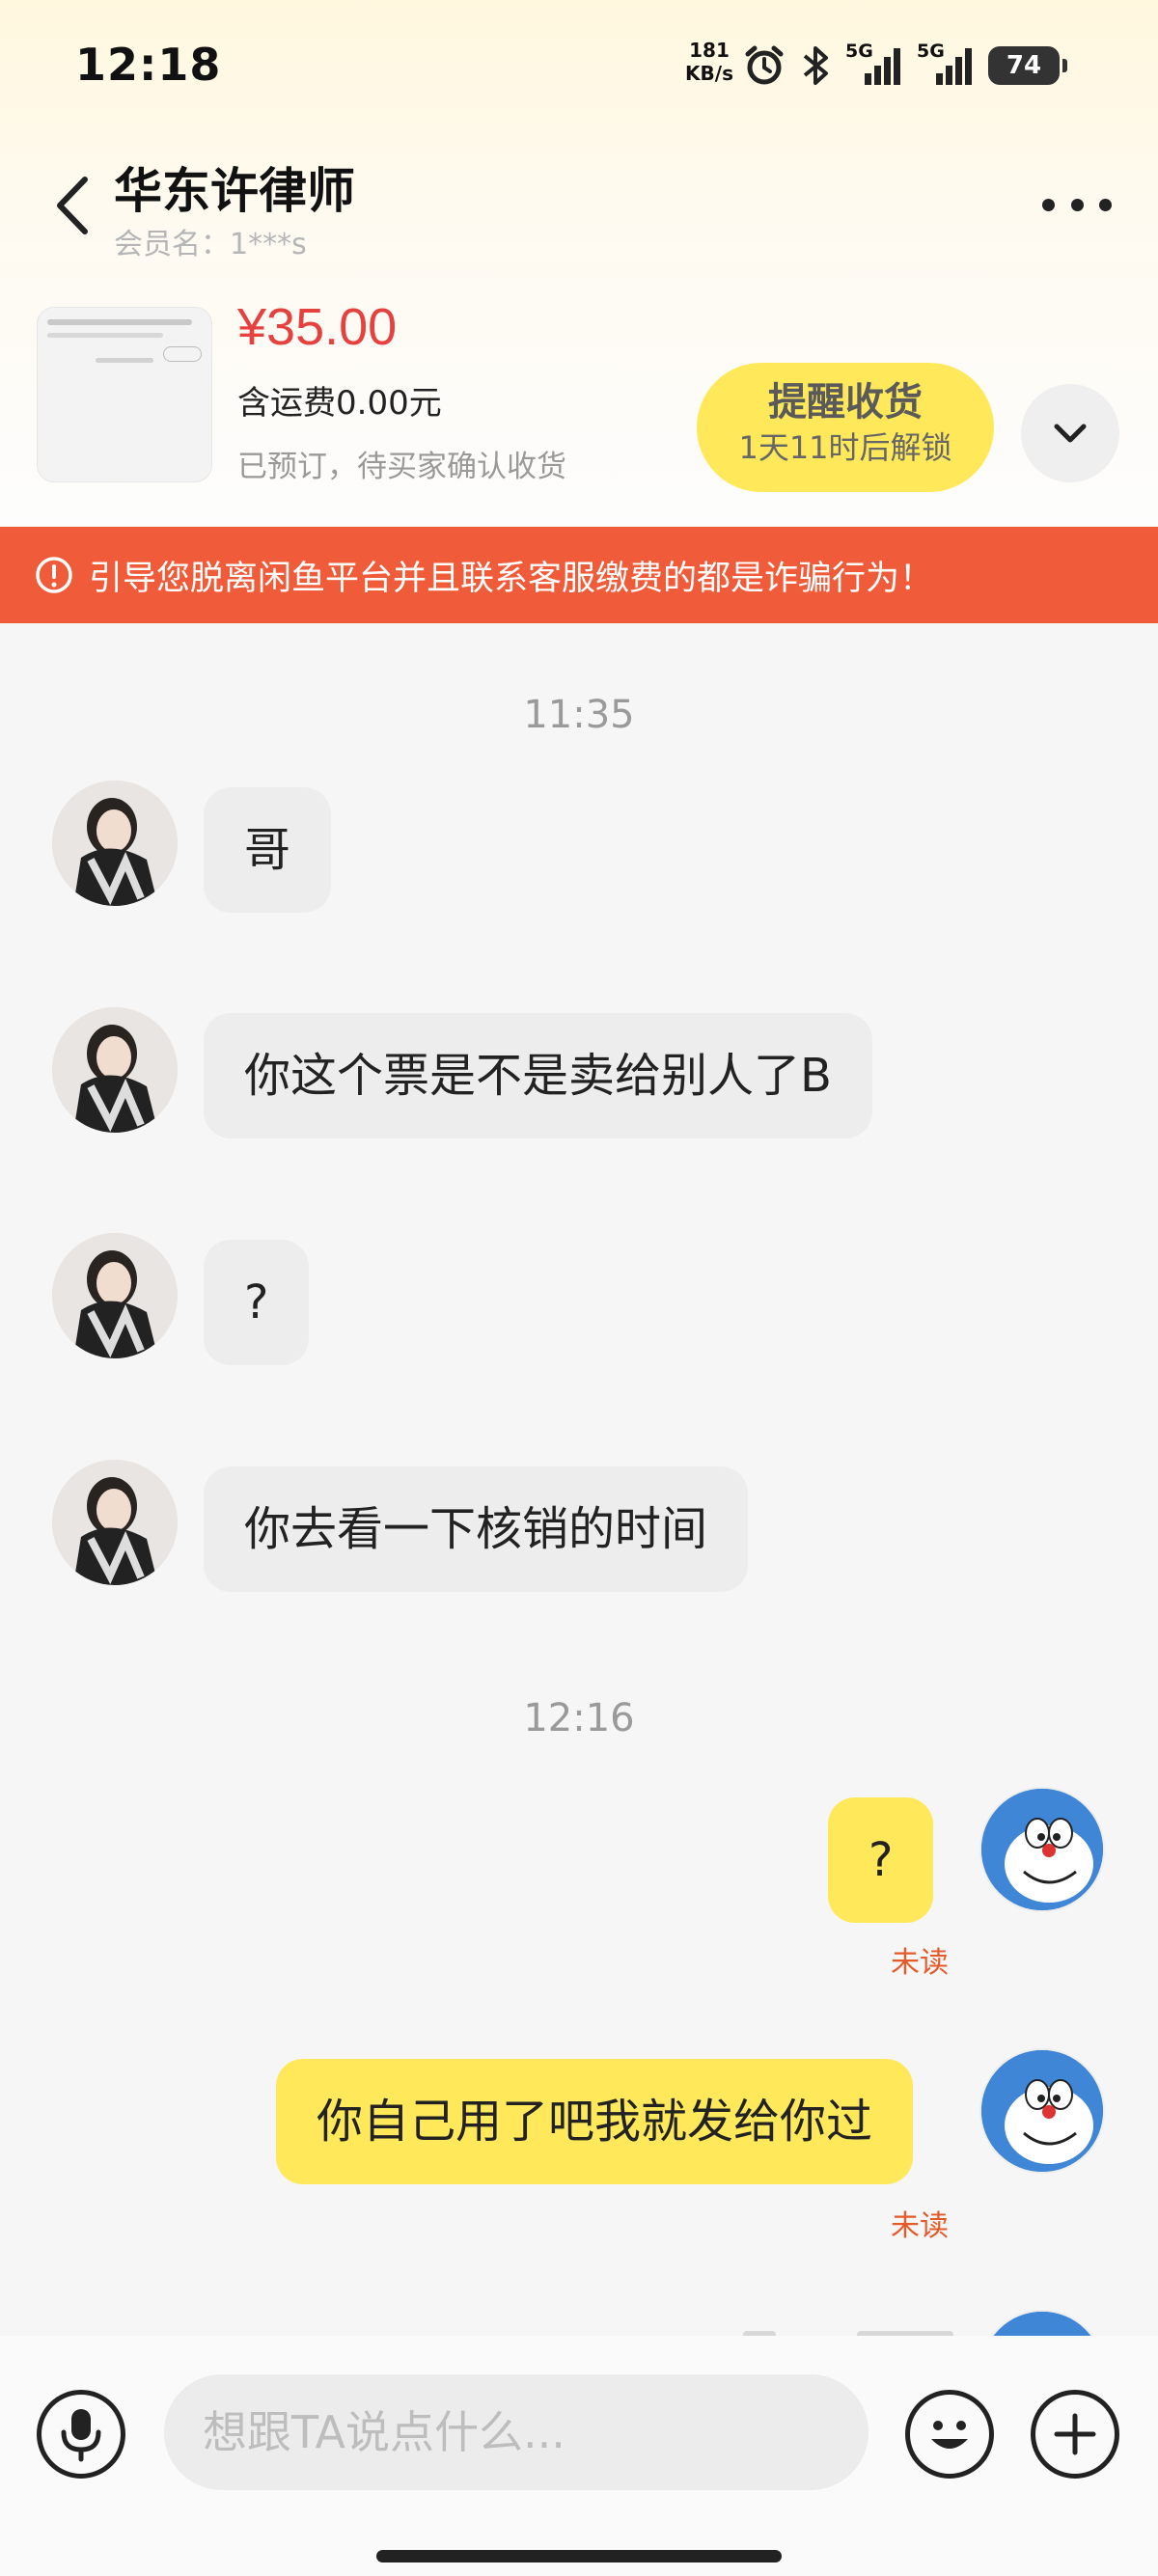  Describe the element at coordinates (317, 327) in the screenshot. I see `product-price: ¥35.00` at that location.